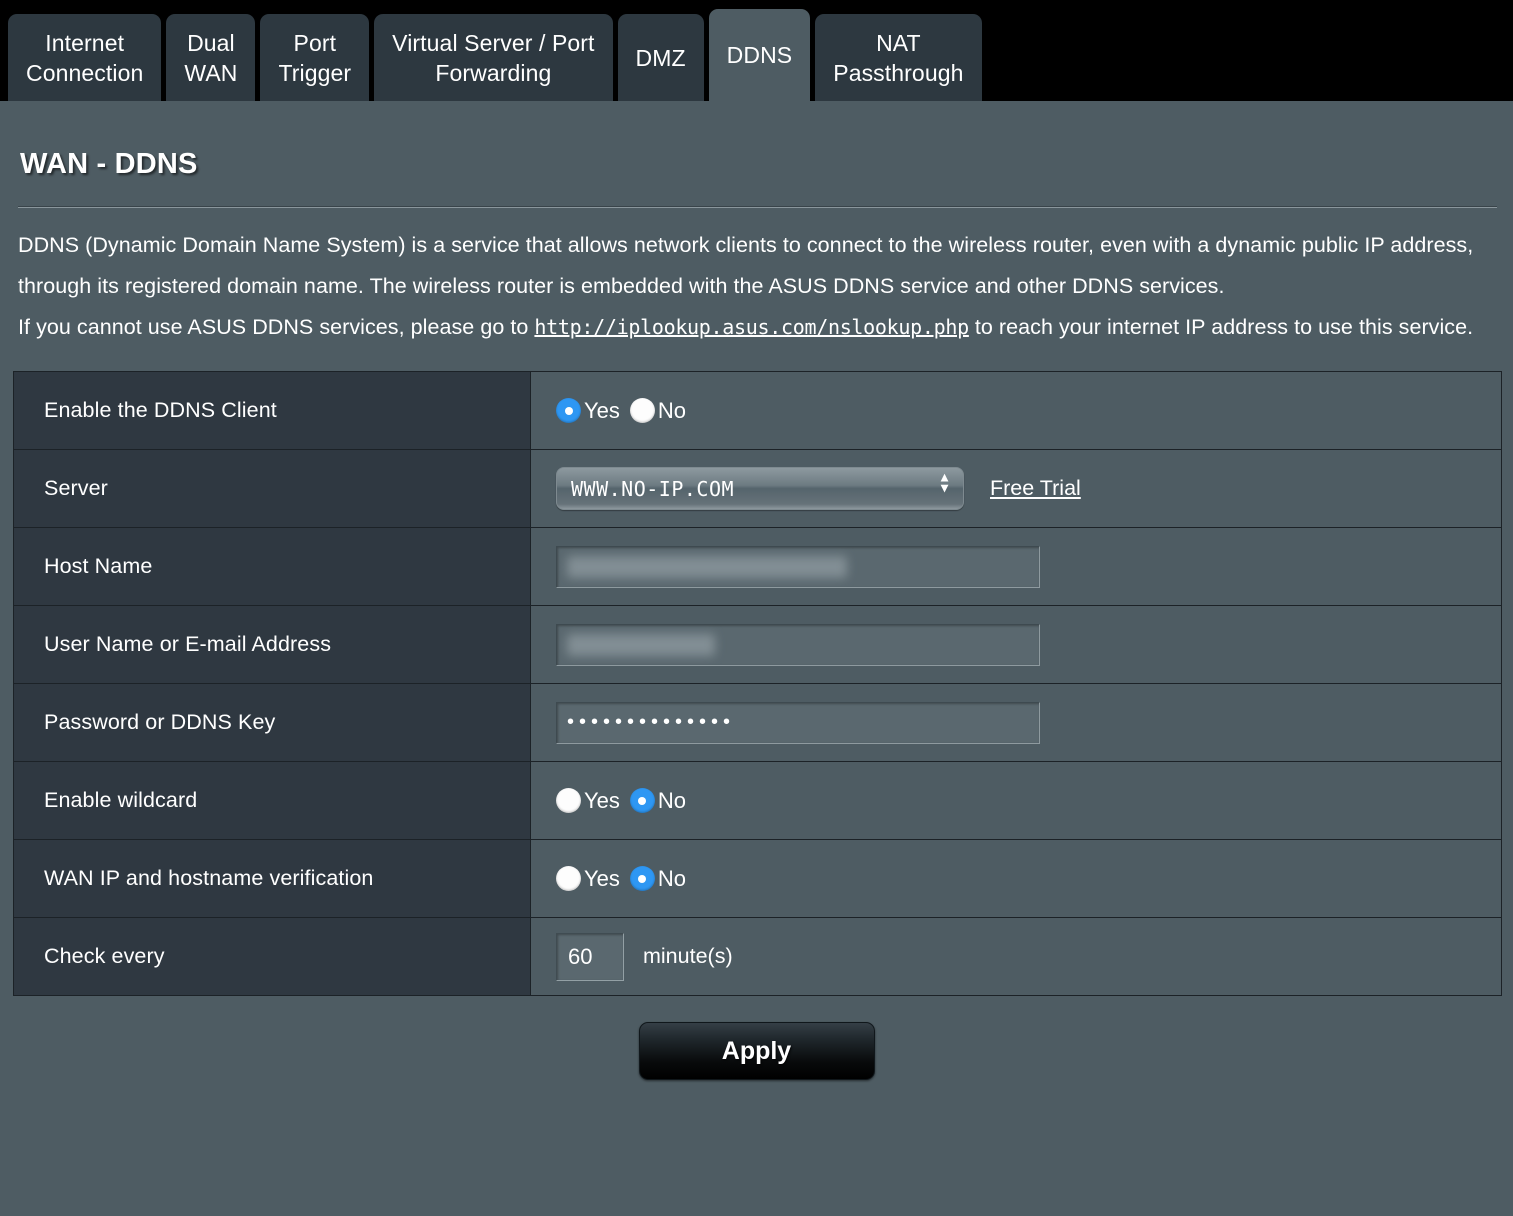 The image size is (1513, 1216). Describe the element at coordinates (641, 644) in the screenshot. I see `redacted-user-name-value` at that location.